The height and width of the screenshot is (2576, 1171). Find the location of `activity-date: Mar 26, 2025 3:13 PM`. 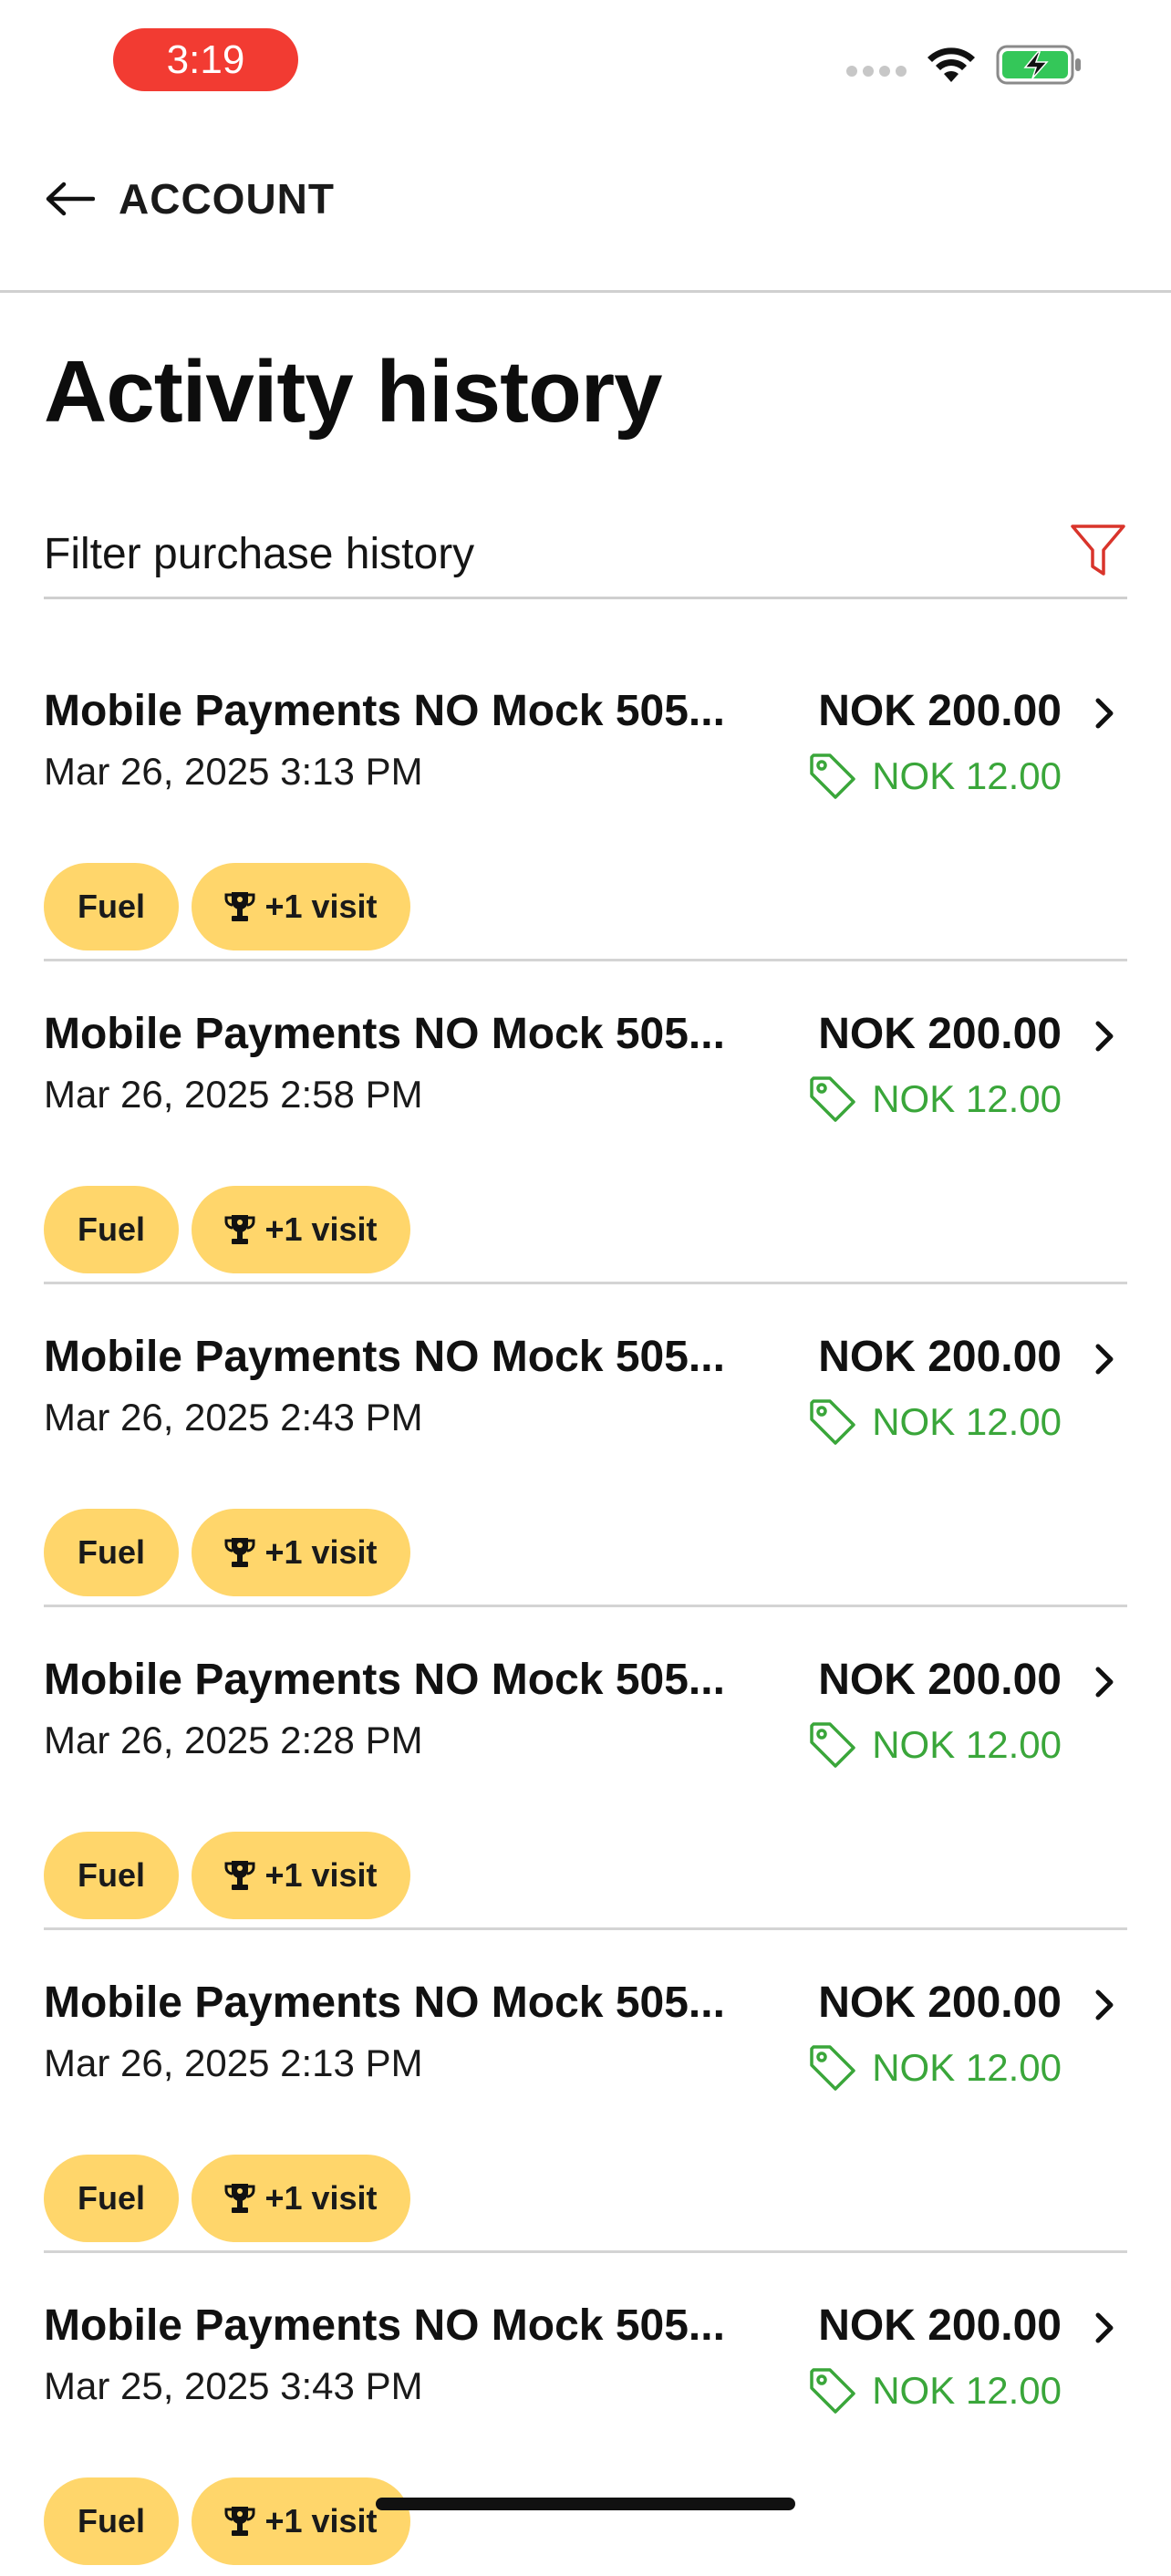

activity-date: Mar 26, 2025 3:13 PM is located at coordinates (233, 772).